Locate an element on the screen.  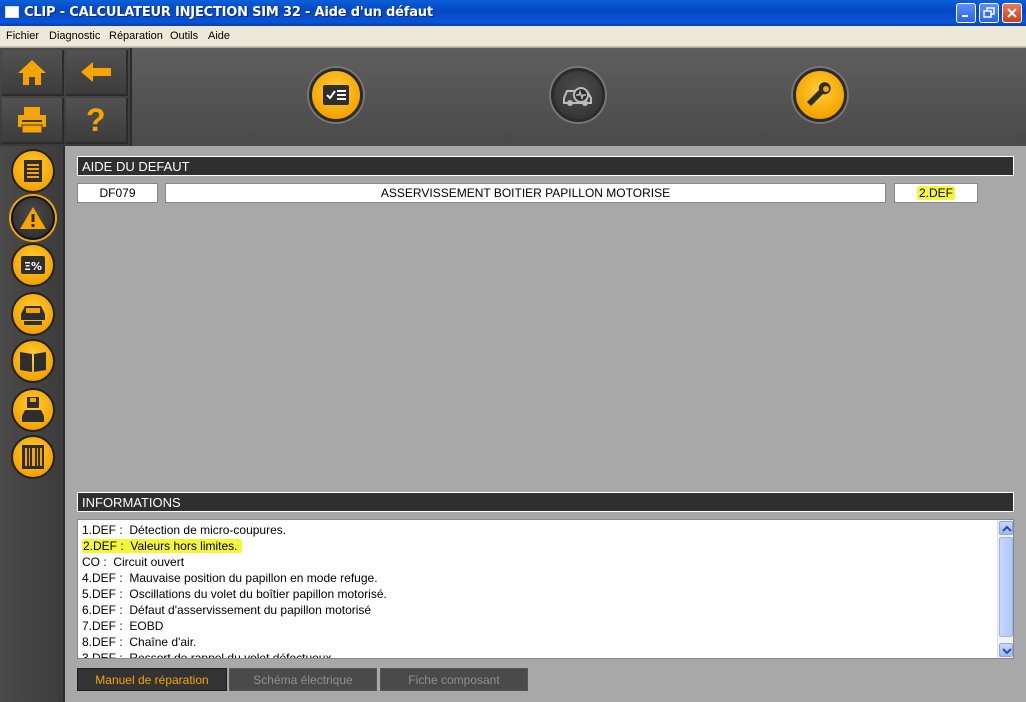
fault-status-value: 2.DEF is located at coordinates (935, 193).